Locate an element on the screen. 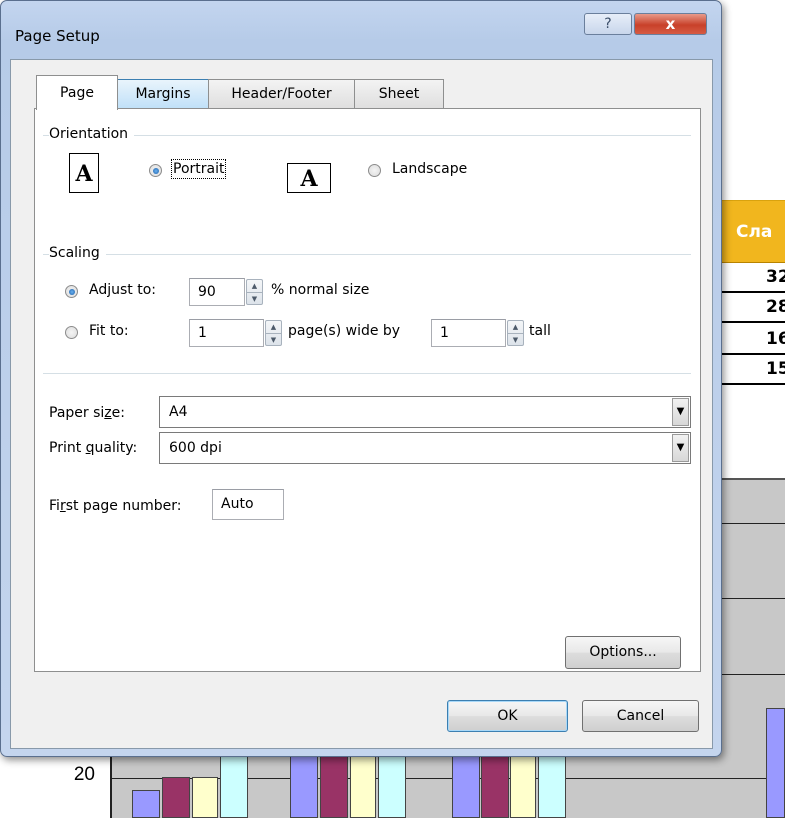  print-quality-value: 600 dpi is located at coordinates (195, 448).